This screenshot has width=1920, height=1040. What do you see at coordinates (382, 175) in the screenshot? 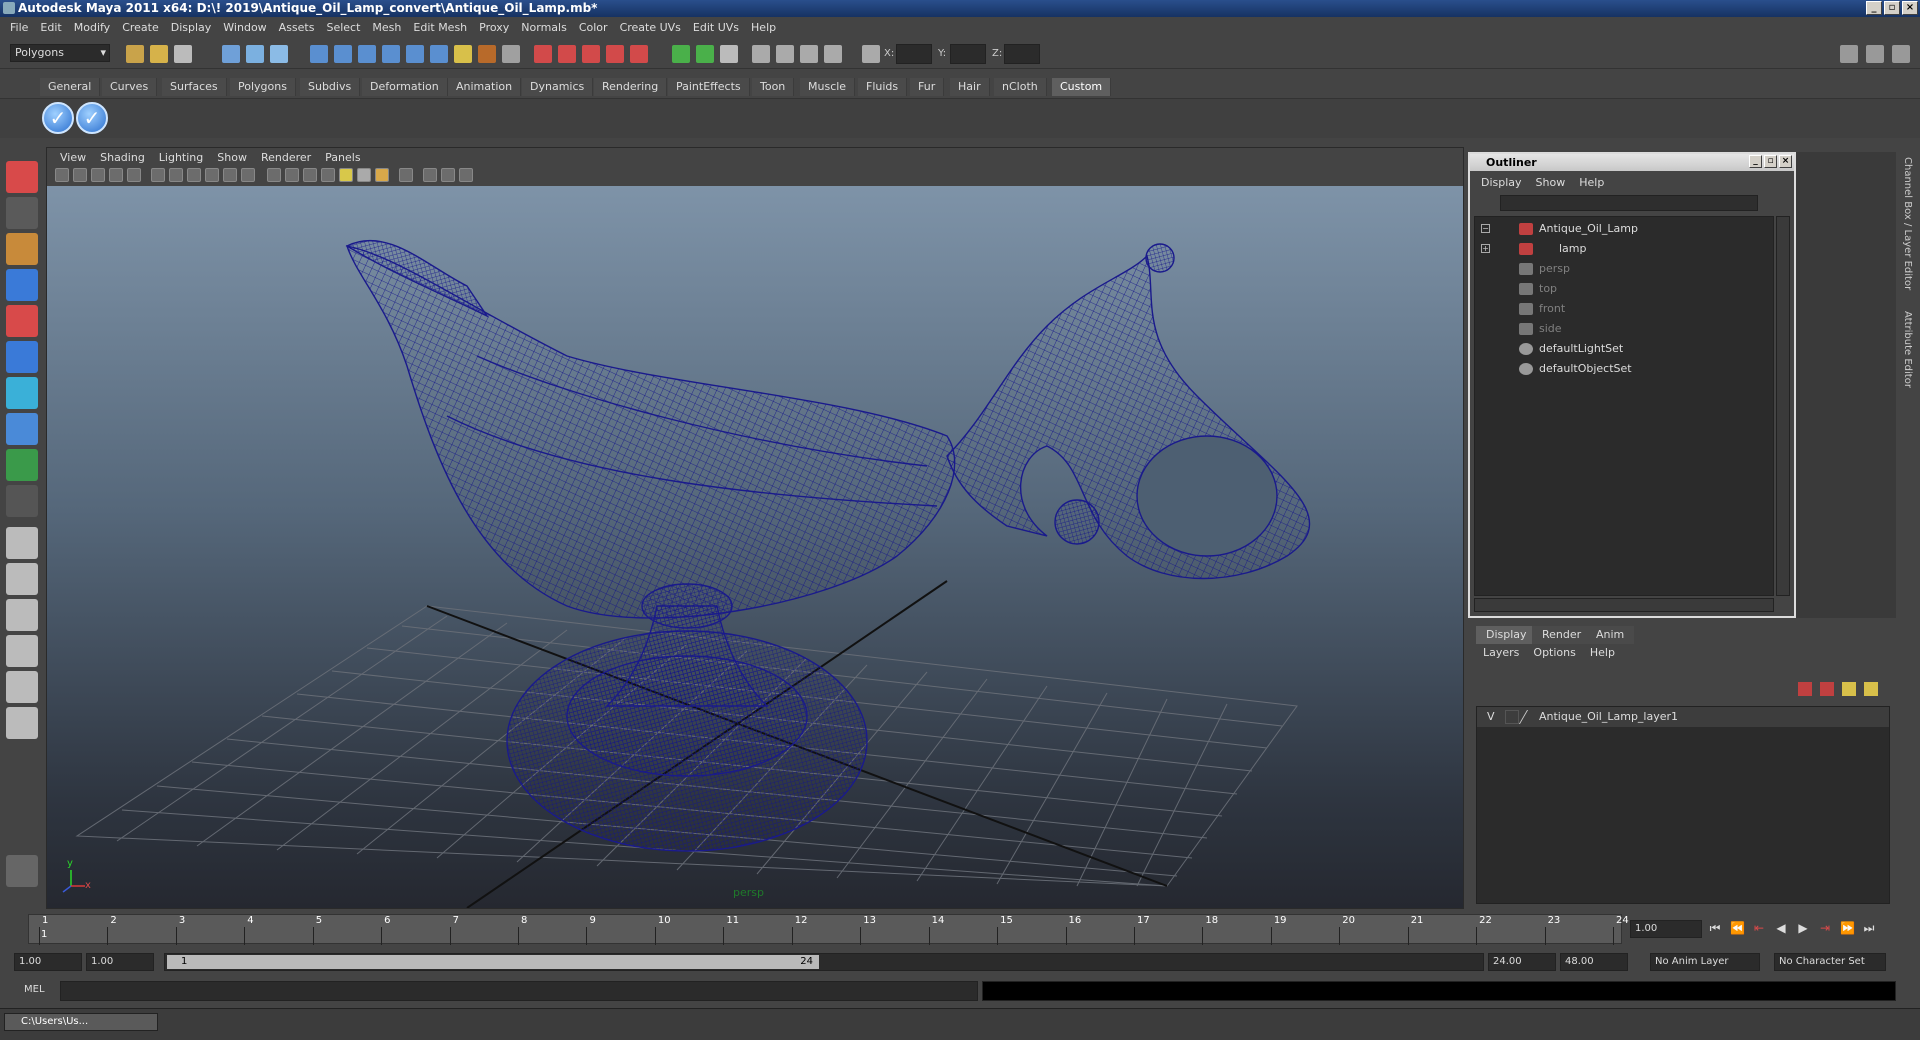
I see `depth-of-field-icon` at bounding box center [382, 175].